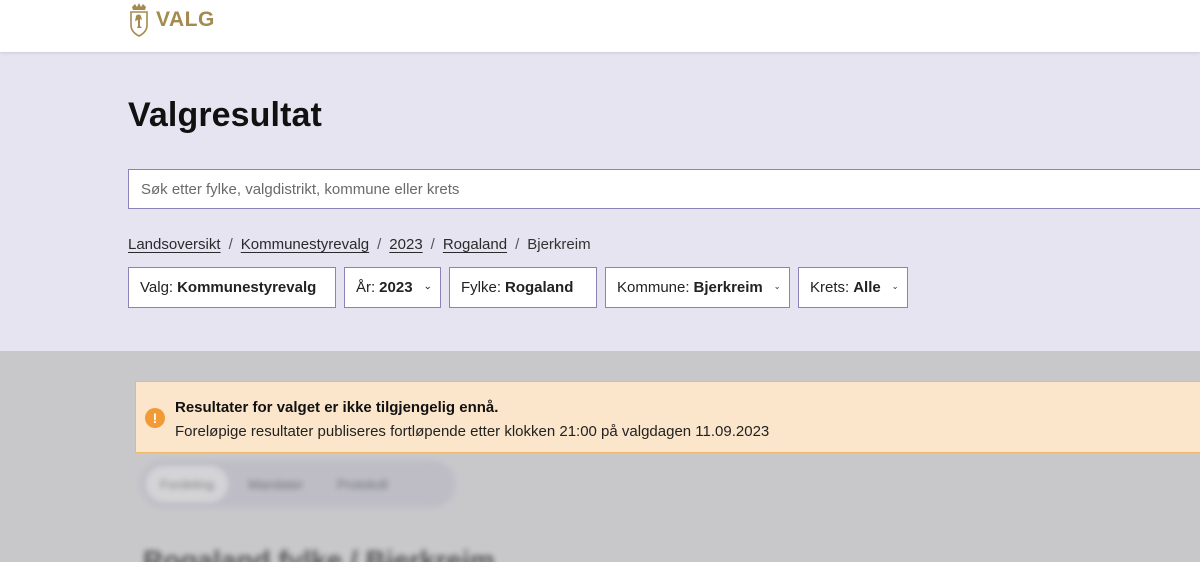  I want to click on results-tabs: Fordeling Mandater Protokoll, so click(298, 484).